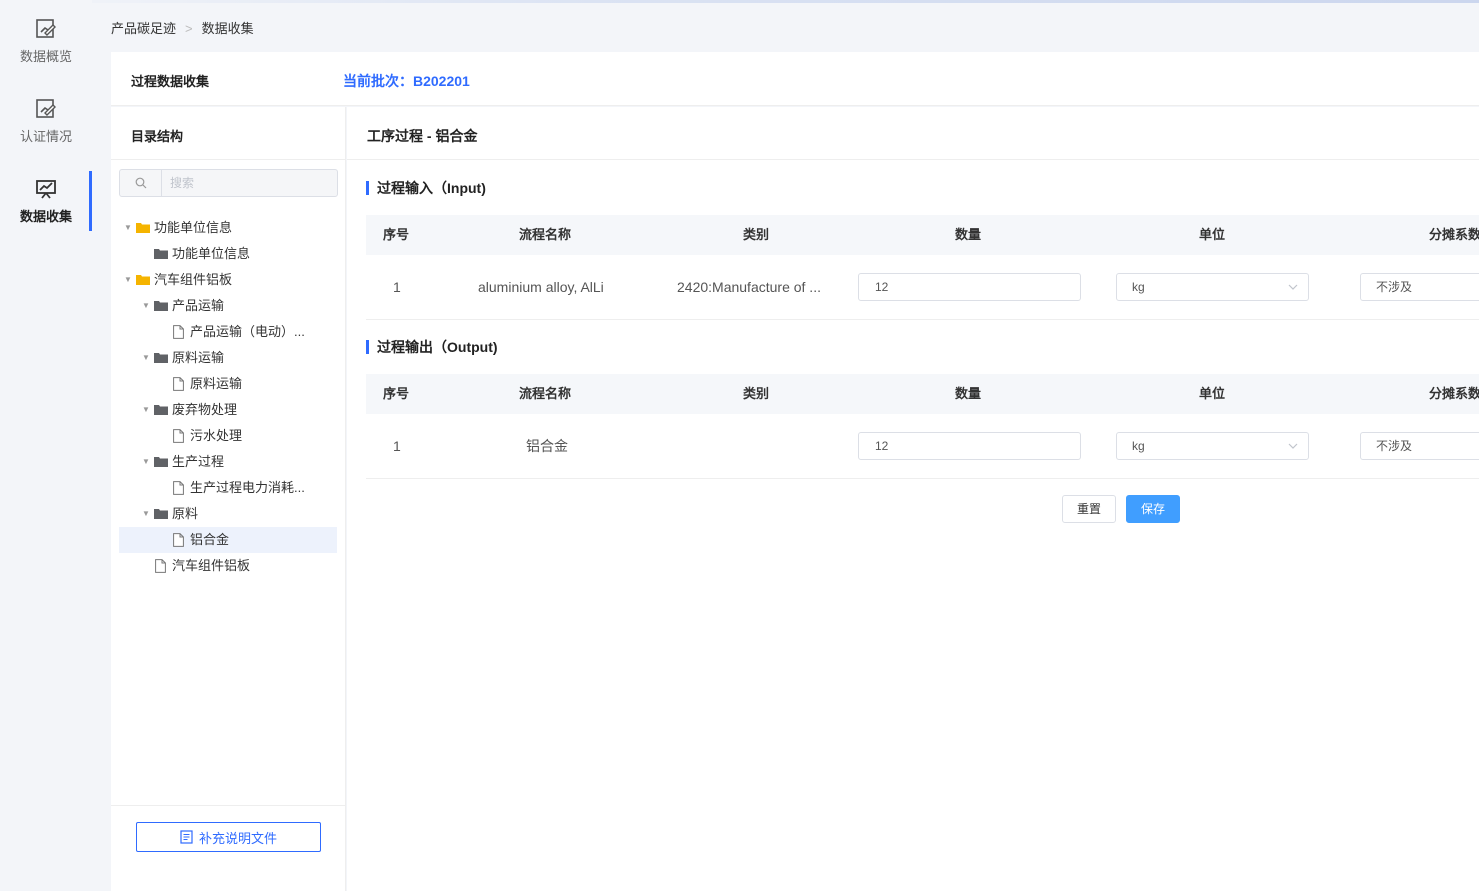 The image size is (1479, 891). What do you see at coordinates (541, 287) in the screenshot?
I see `row-process-name: aluminium alloy, AlLi` at bounding box center [541, 287].